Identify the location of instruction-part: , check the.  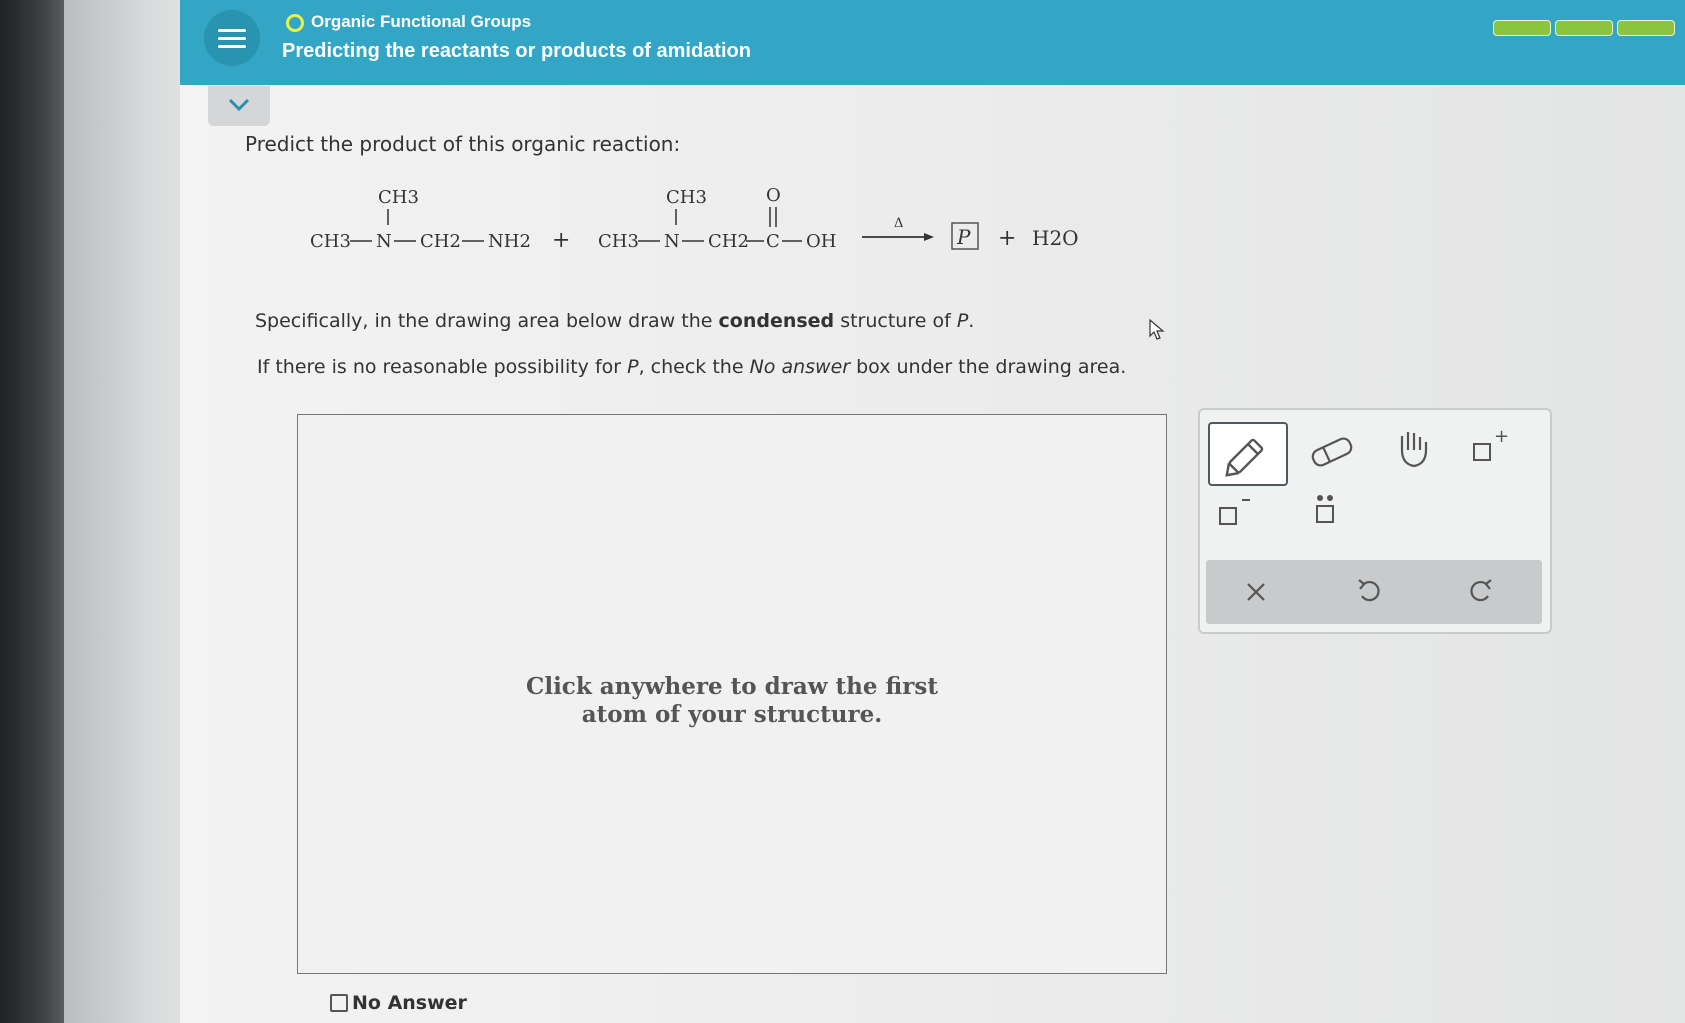
(694, 367).